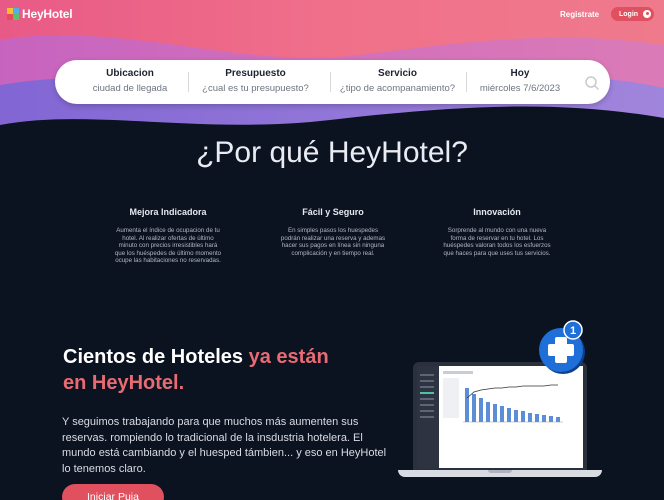 Image resolution: width=664 pixels, height=500 pixels. Describe the element at coordinates (579, 14) in the screenshot. I see `register-link: Registrate` at that location.